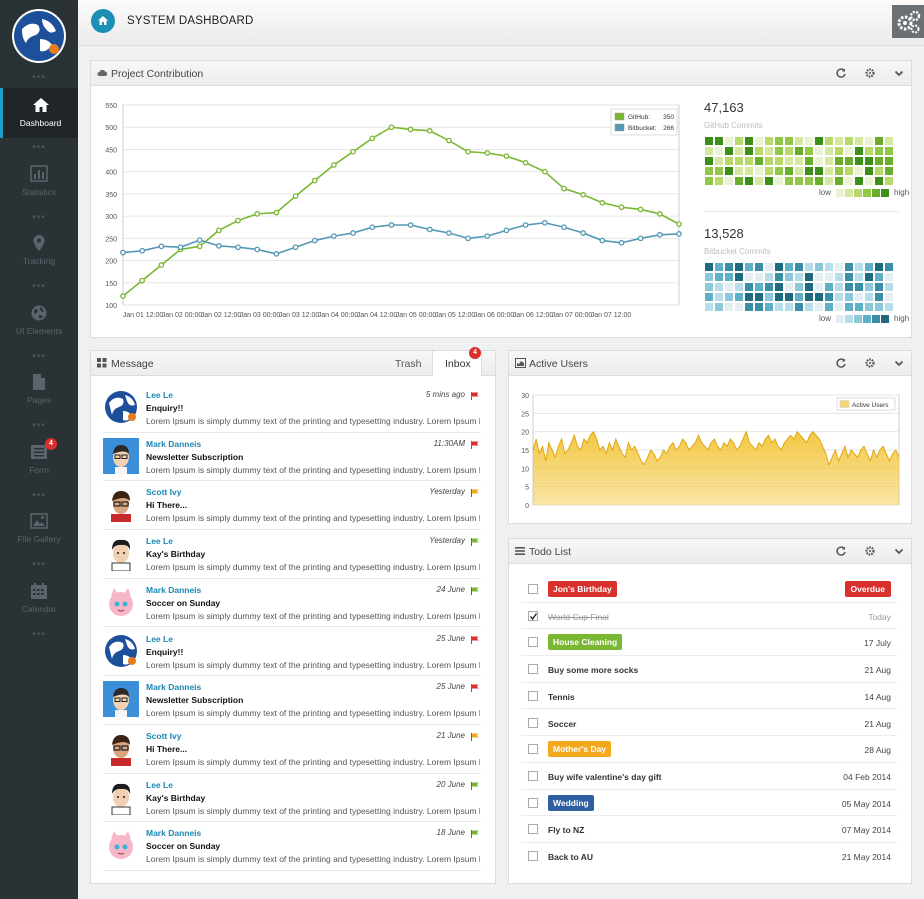 The image size is (924, 899). I want to click on message-sender: Scott Ivy, so click(163, 736).